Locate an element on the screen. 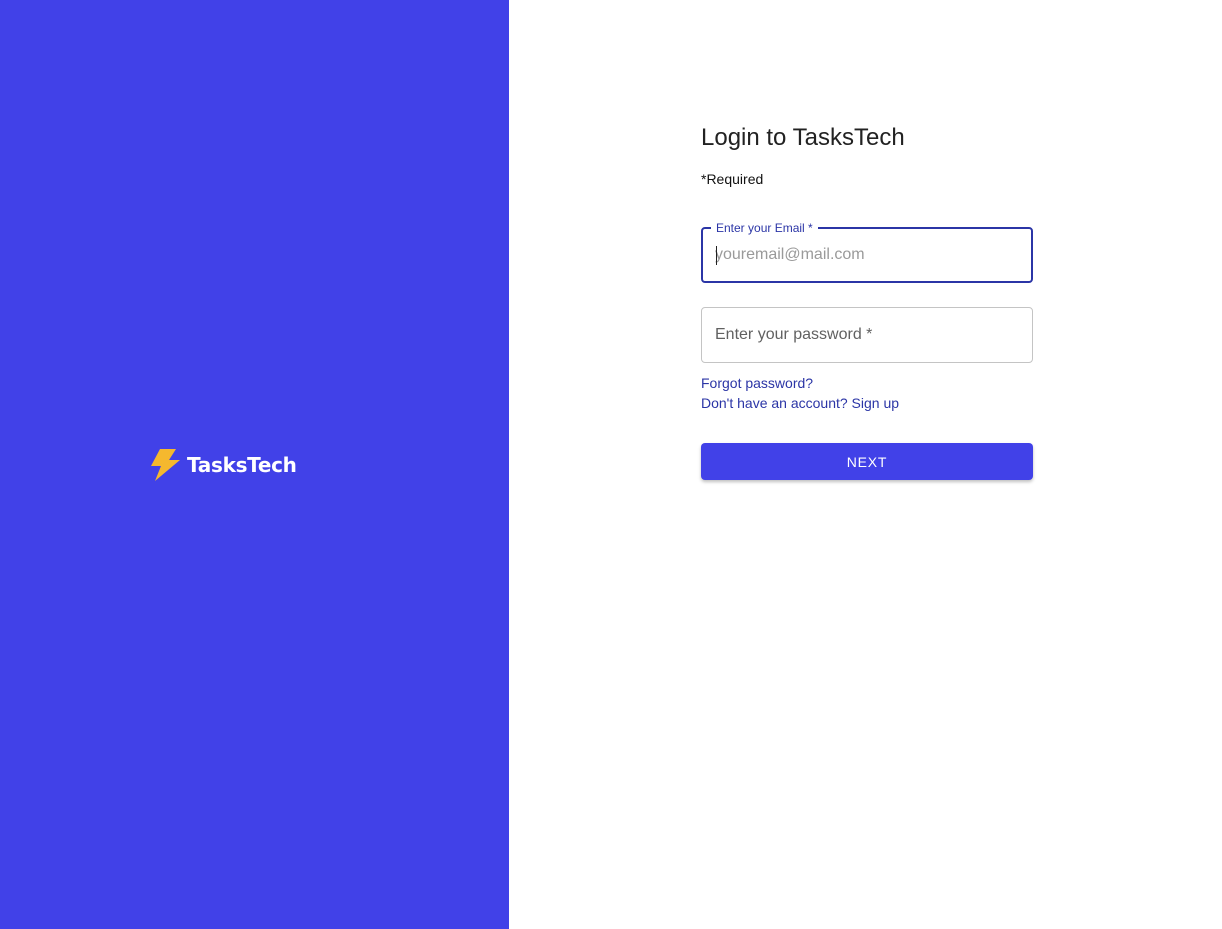 The width and height of the screenshot is (1222, 929). lightning-bolt-icon is located at coordinates (165, 465).